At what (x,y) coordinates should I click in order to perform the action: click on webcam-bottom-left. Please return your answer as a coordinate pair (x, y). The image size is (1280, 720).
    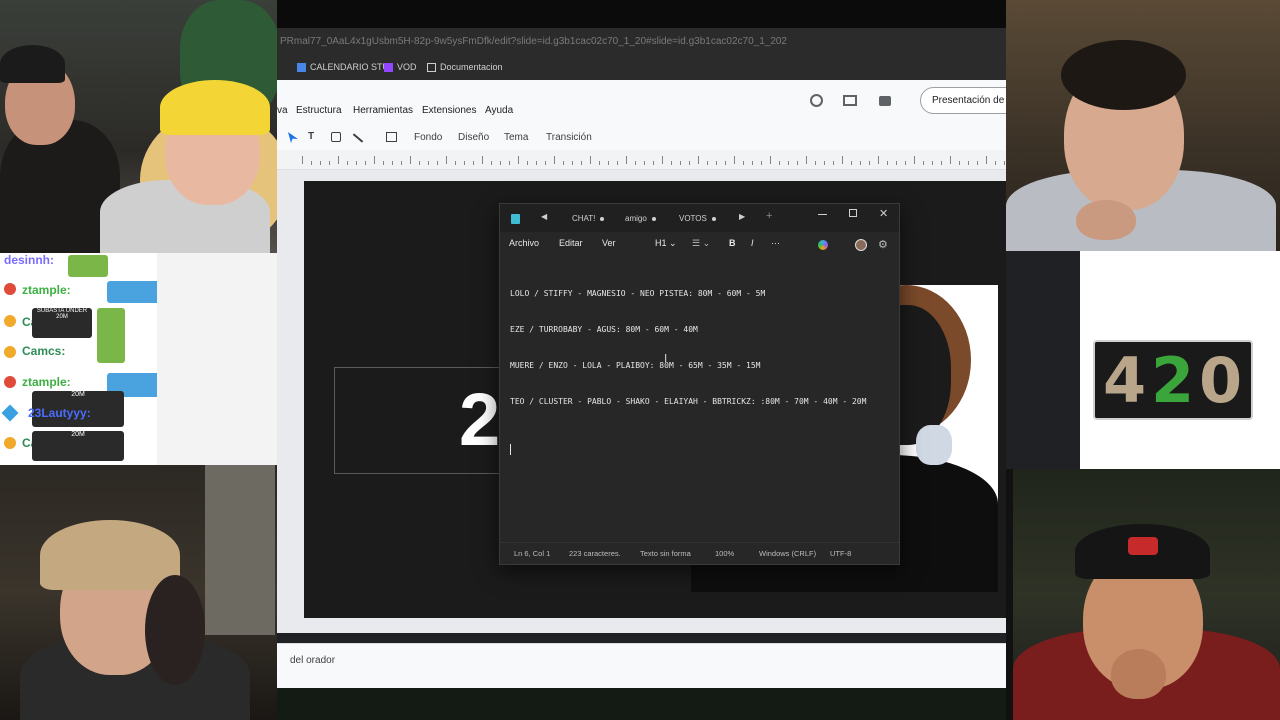
    Looking at the image, I should click on (145, 592).